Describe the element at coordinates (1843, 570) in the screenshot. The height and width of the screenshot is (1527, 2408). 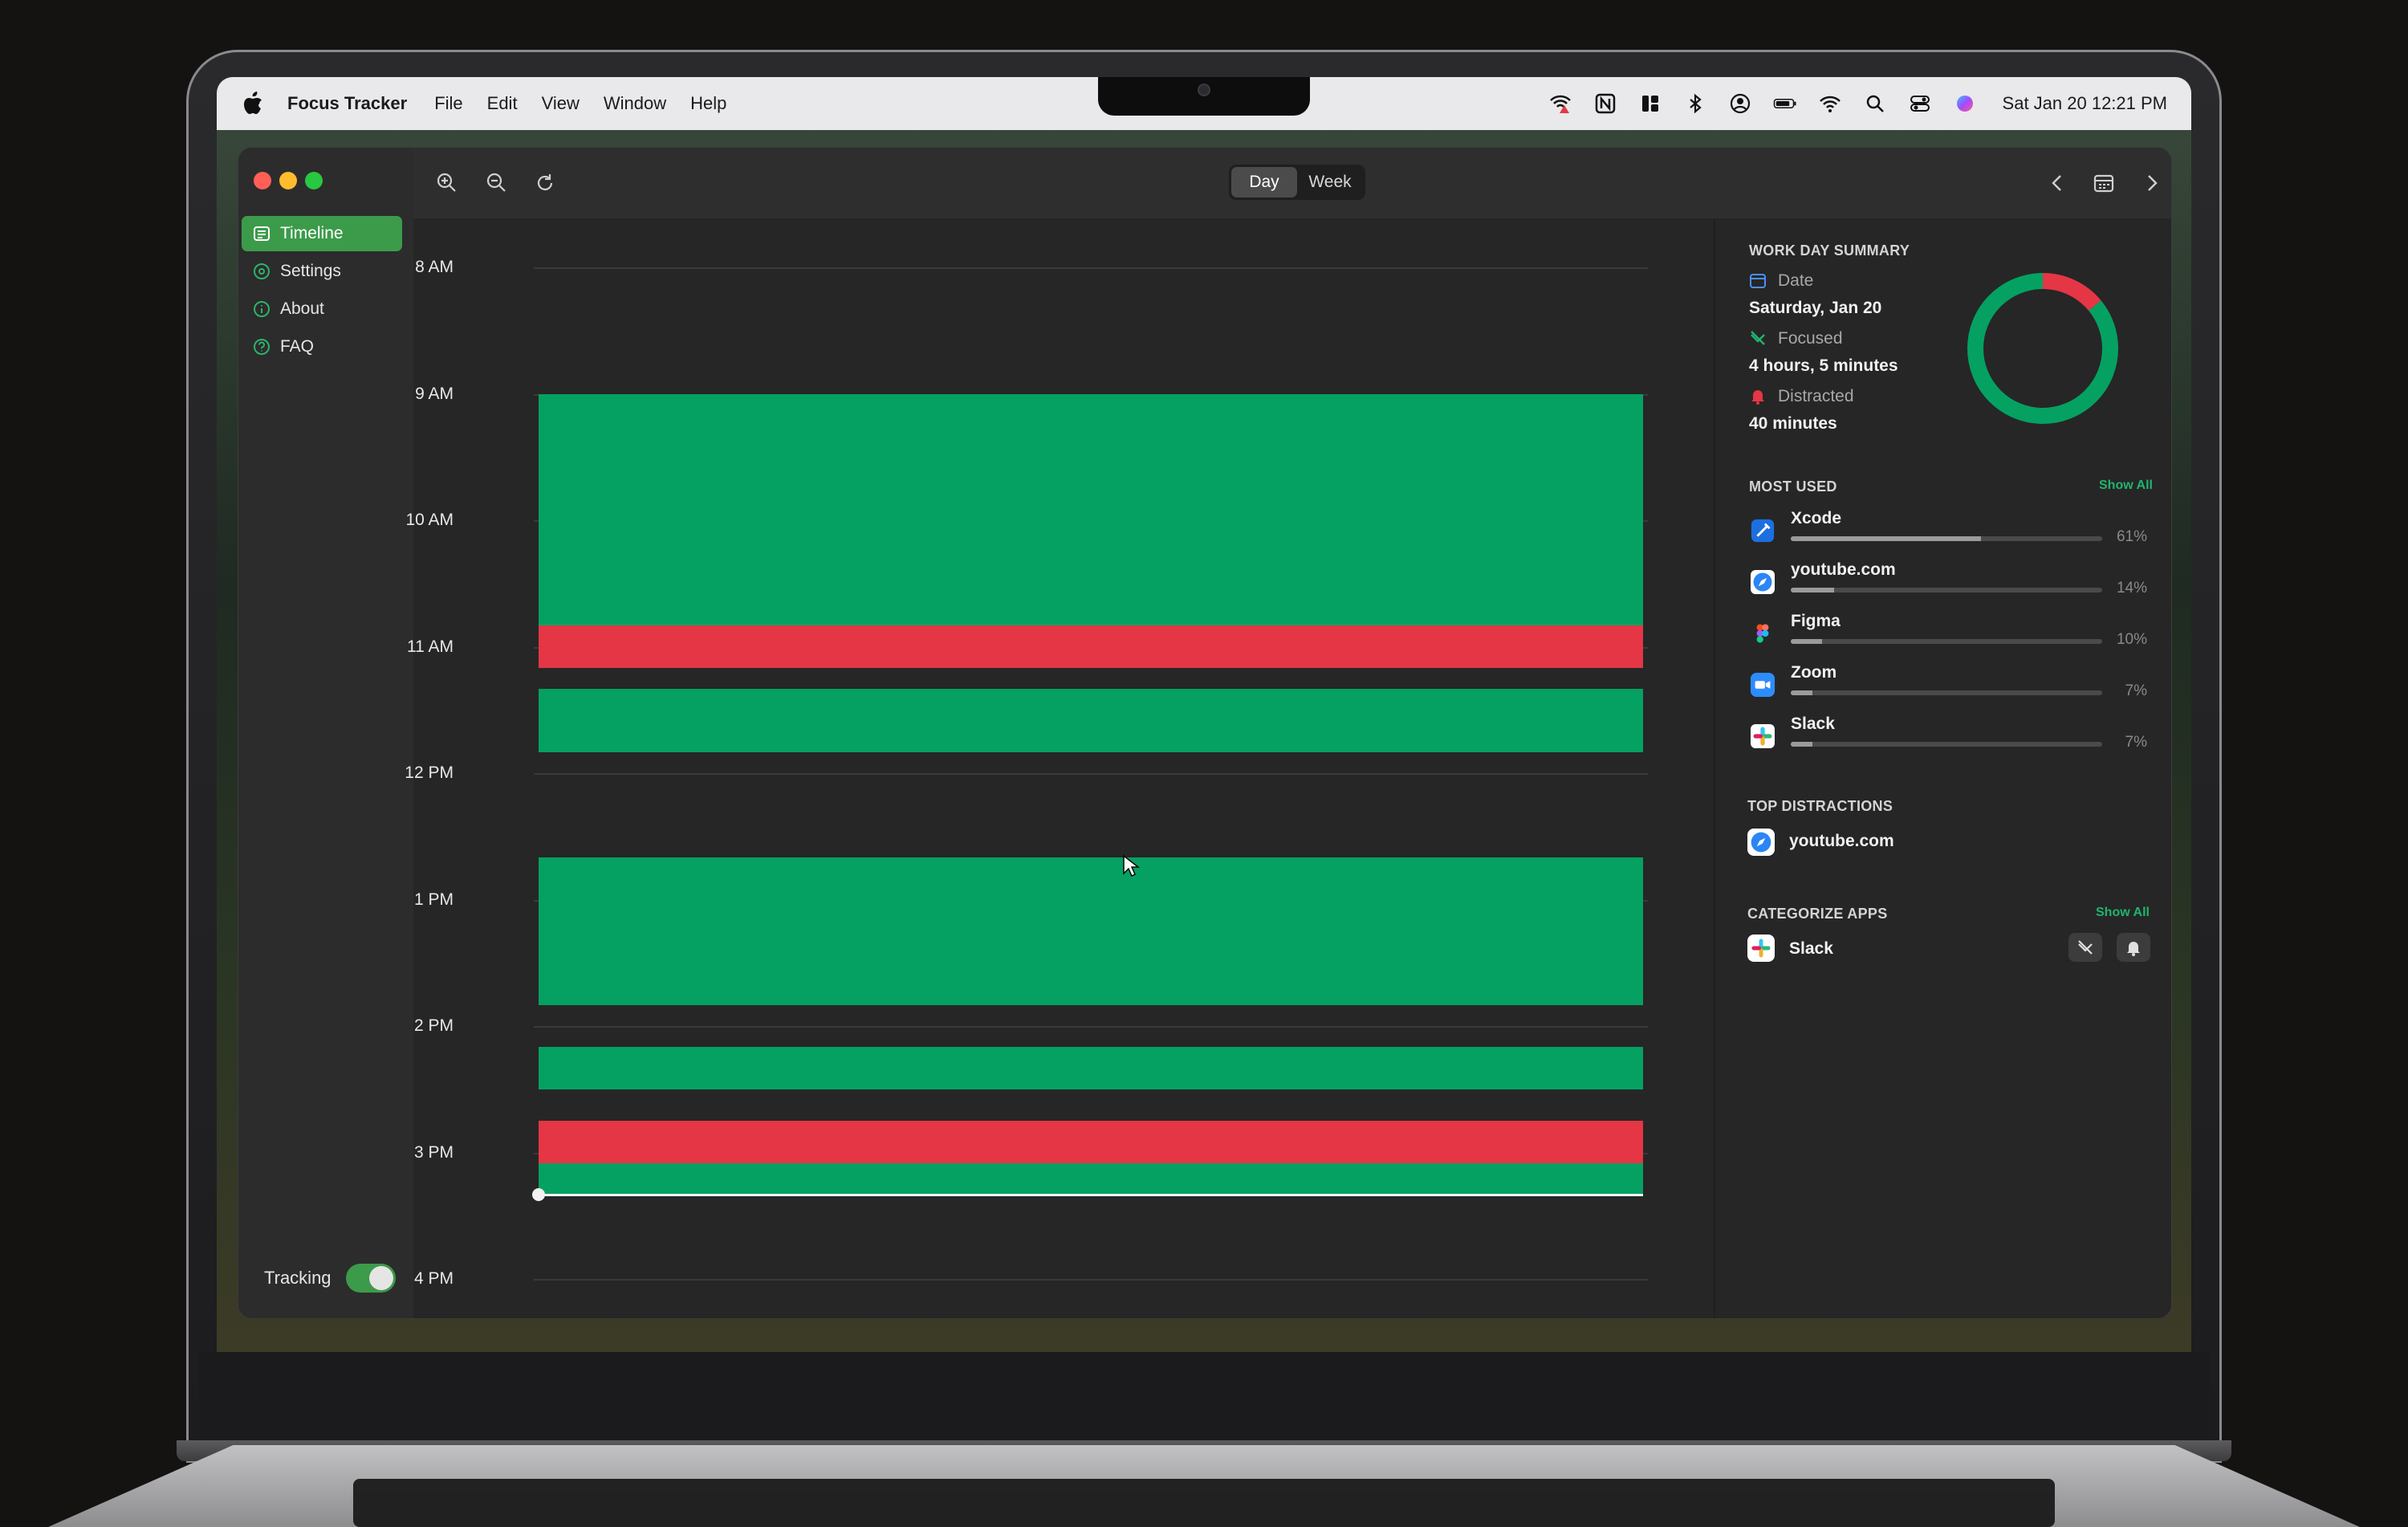
I see `most-used-app-name: youtube.com` at that location.